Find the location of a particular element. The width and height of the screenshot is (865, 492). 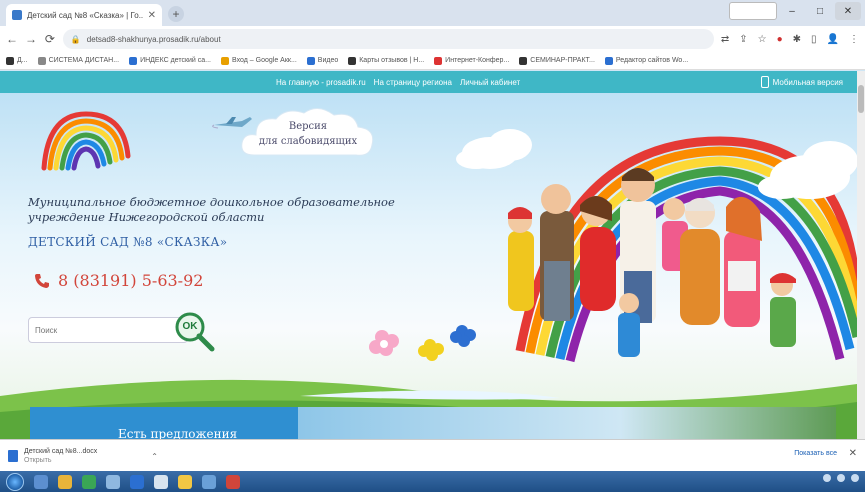

suggestions-banner-text: Есть предложения is located at coordinates (178, 433).